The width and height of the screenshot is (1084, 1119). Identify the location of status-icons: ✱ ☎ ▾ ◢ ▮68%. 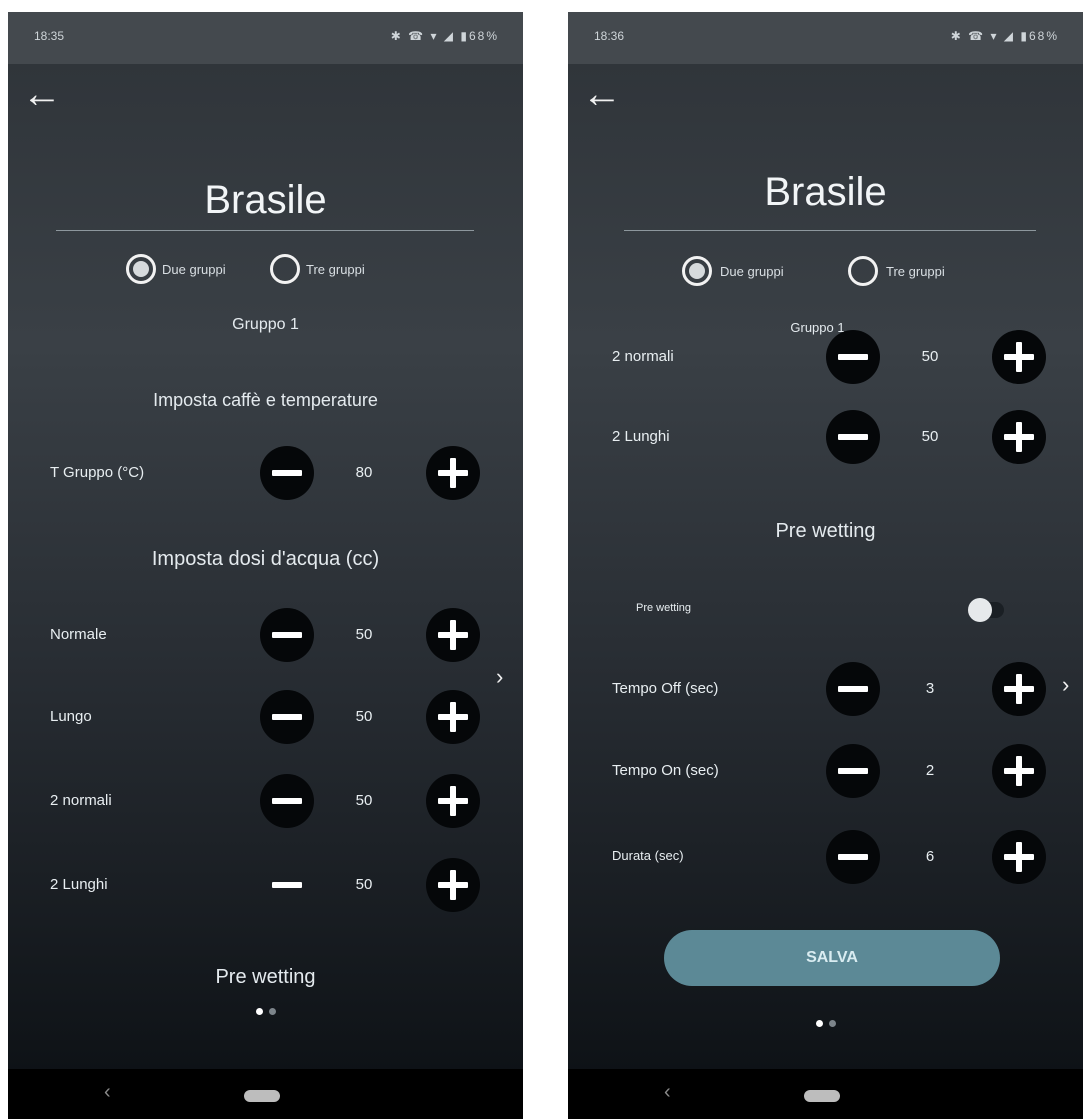
(1004, 36).